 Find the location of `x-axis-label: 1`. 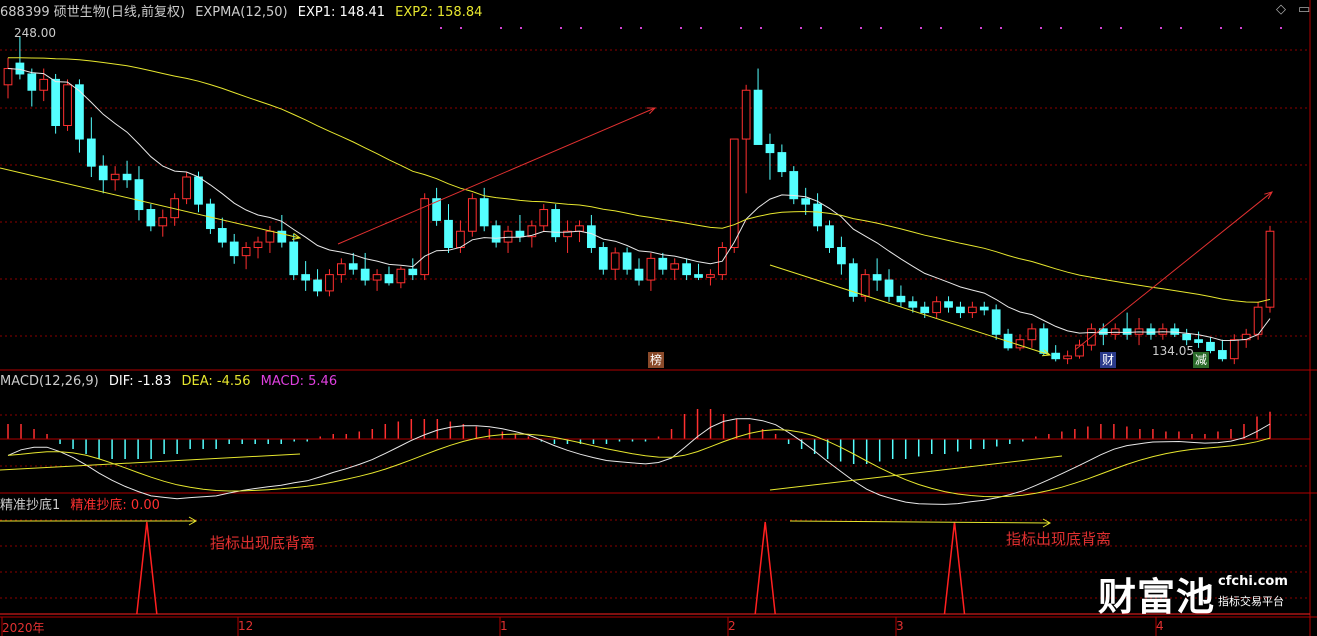

x-axis-label: 1 is located at coordinates (504, 626).